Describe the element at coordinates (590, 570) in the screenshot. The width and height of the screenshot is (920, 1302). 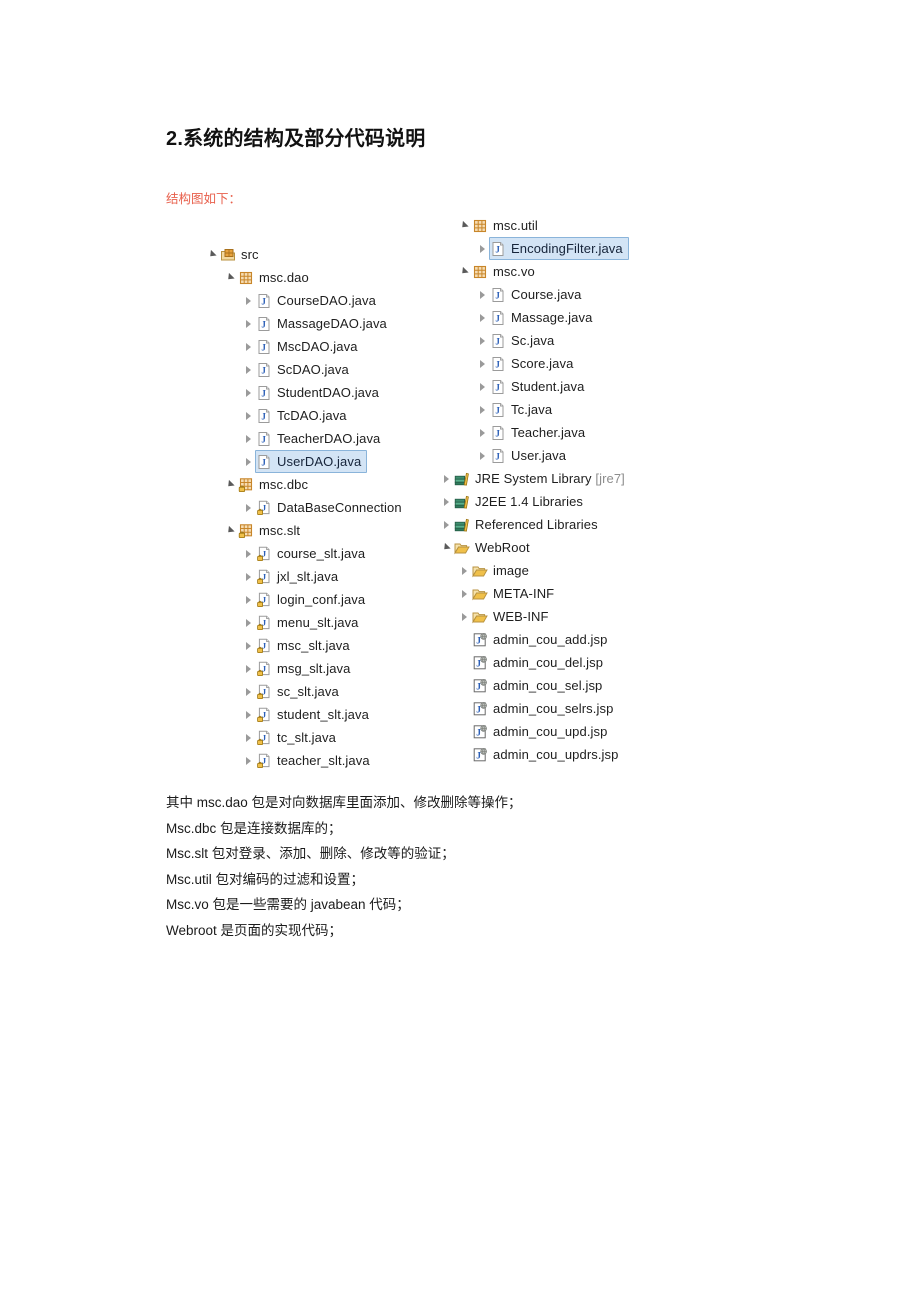
I see `tree-row: image` at that location.